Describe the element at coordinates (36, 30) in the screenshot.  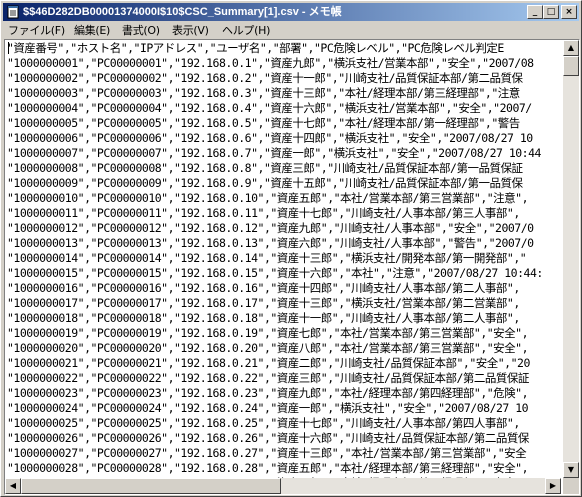
I see `menu-file: ファイル(F)` at that location.